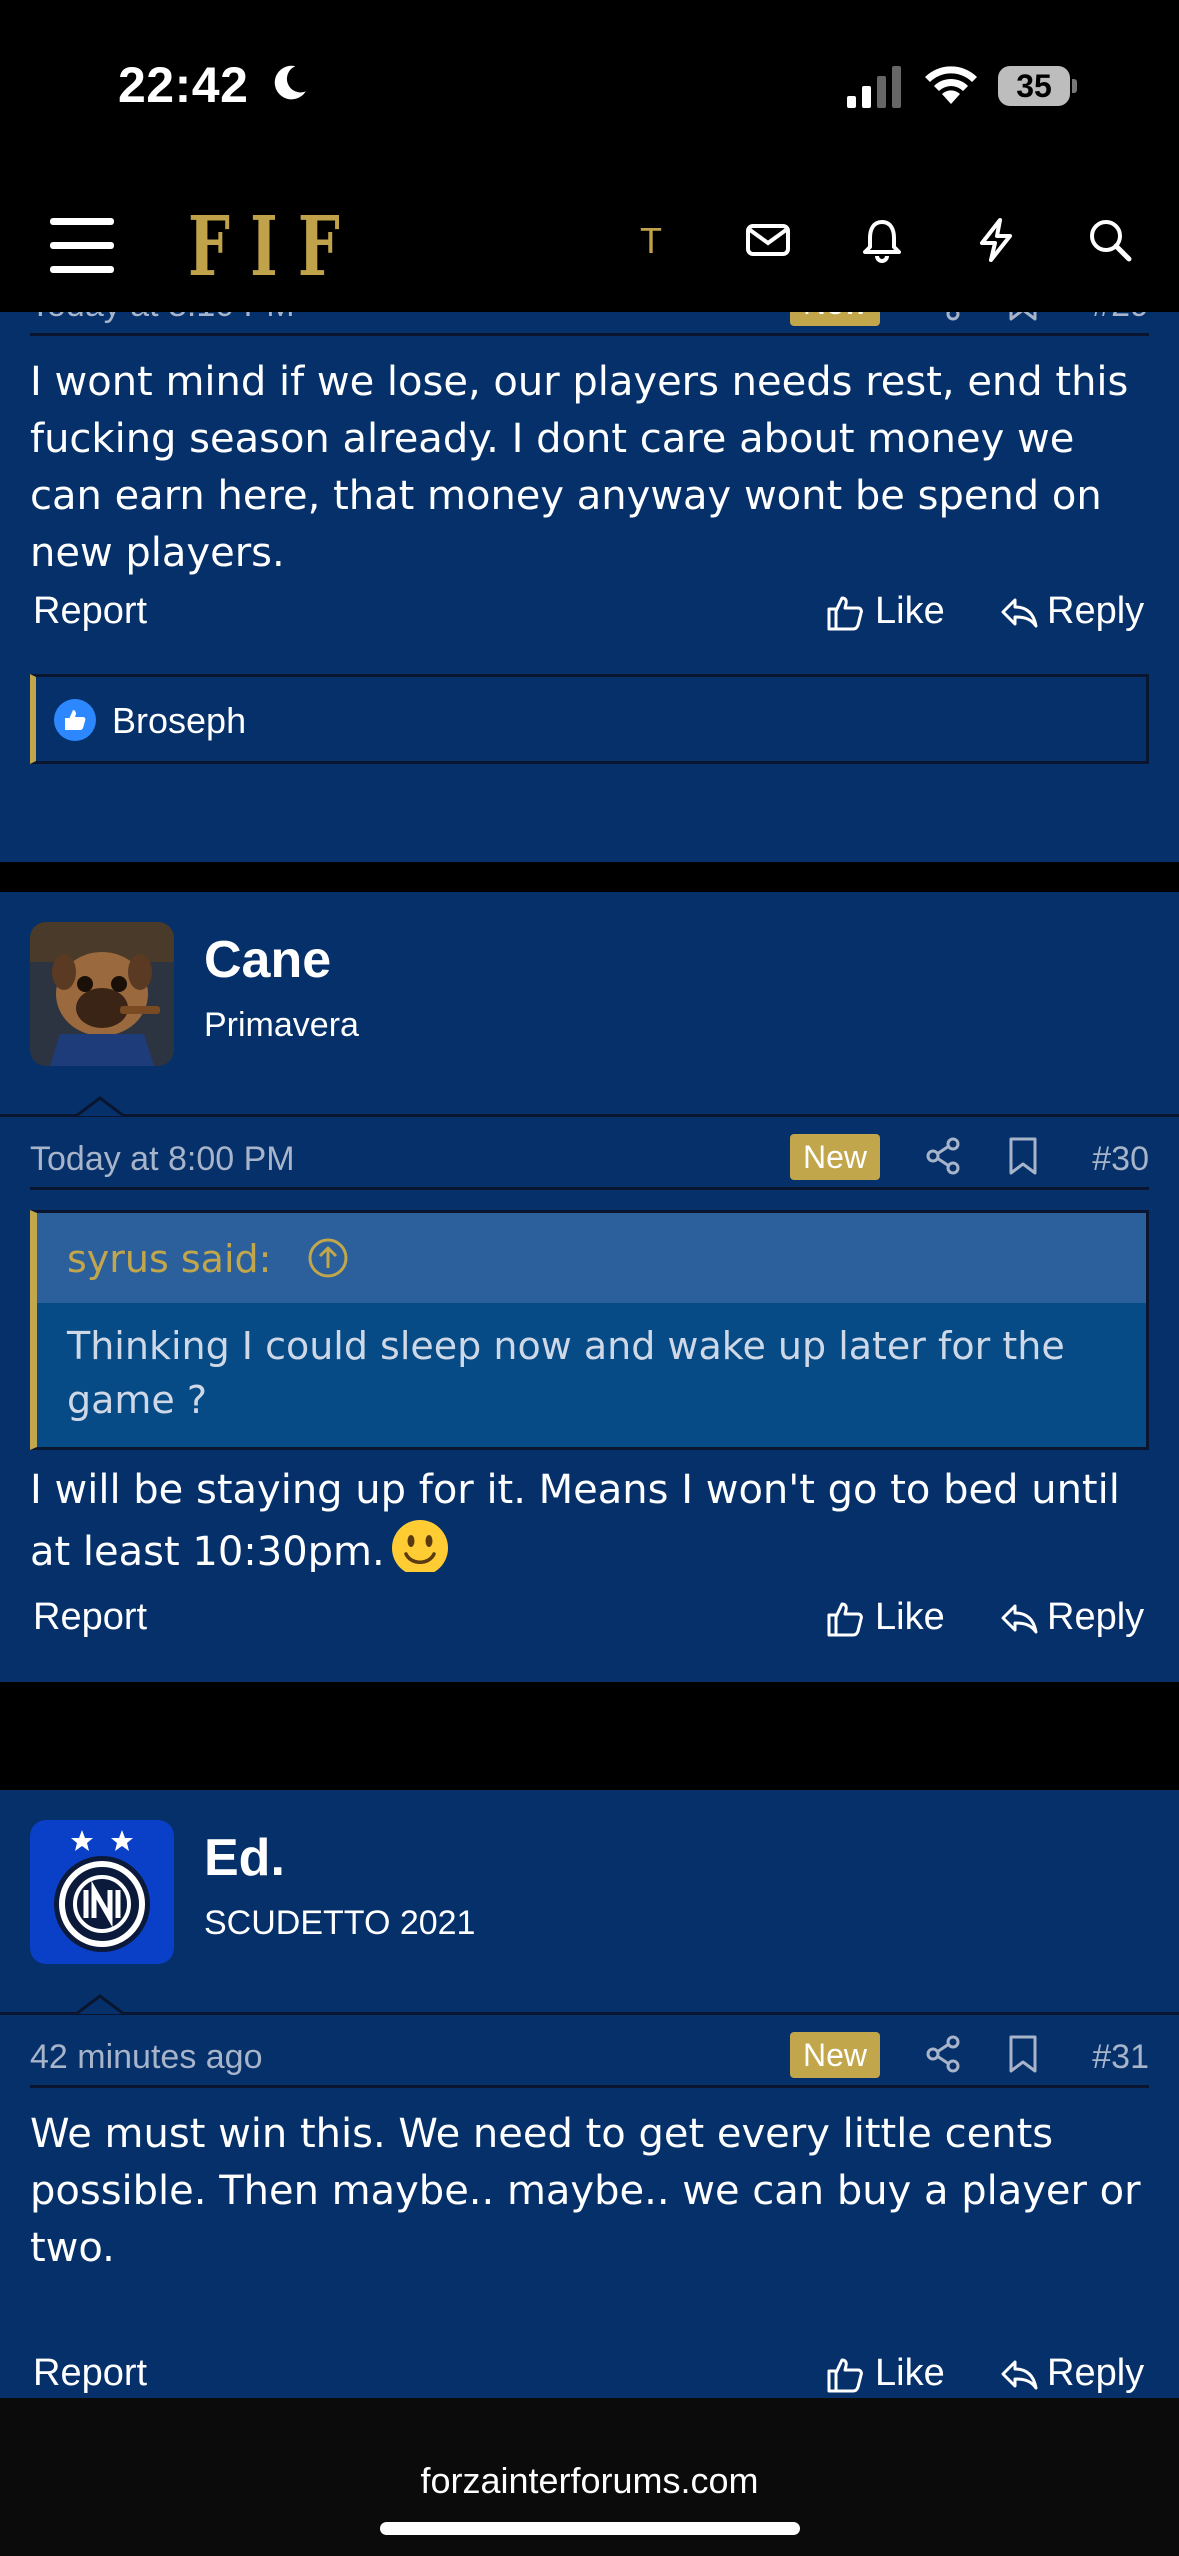 The image size is (1179, 2556). What do you see at coordinates (267, 960) in the screenshot?
I see `username: Cane` at bounding box center [267, 960].